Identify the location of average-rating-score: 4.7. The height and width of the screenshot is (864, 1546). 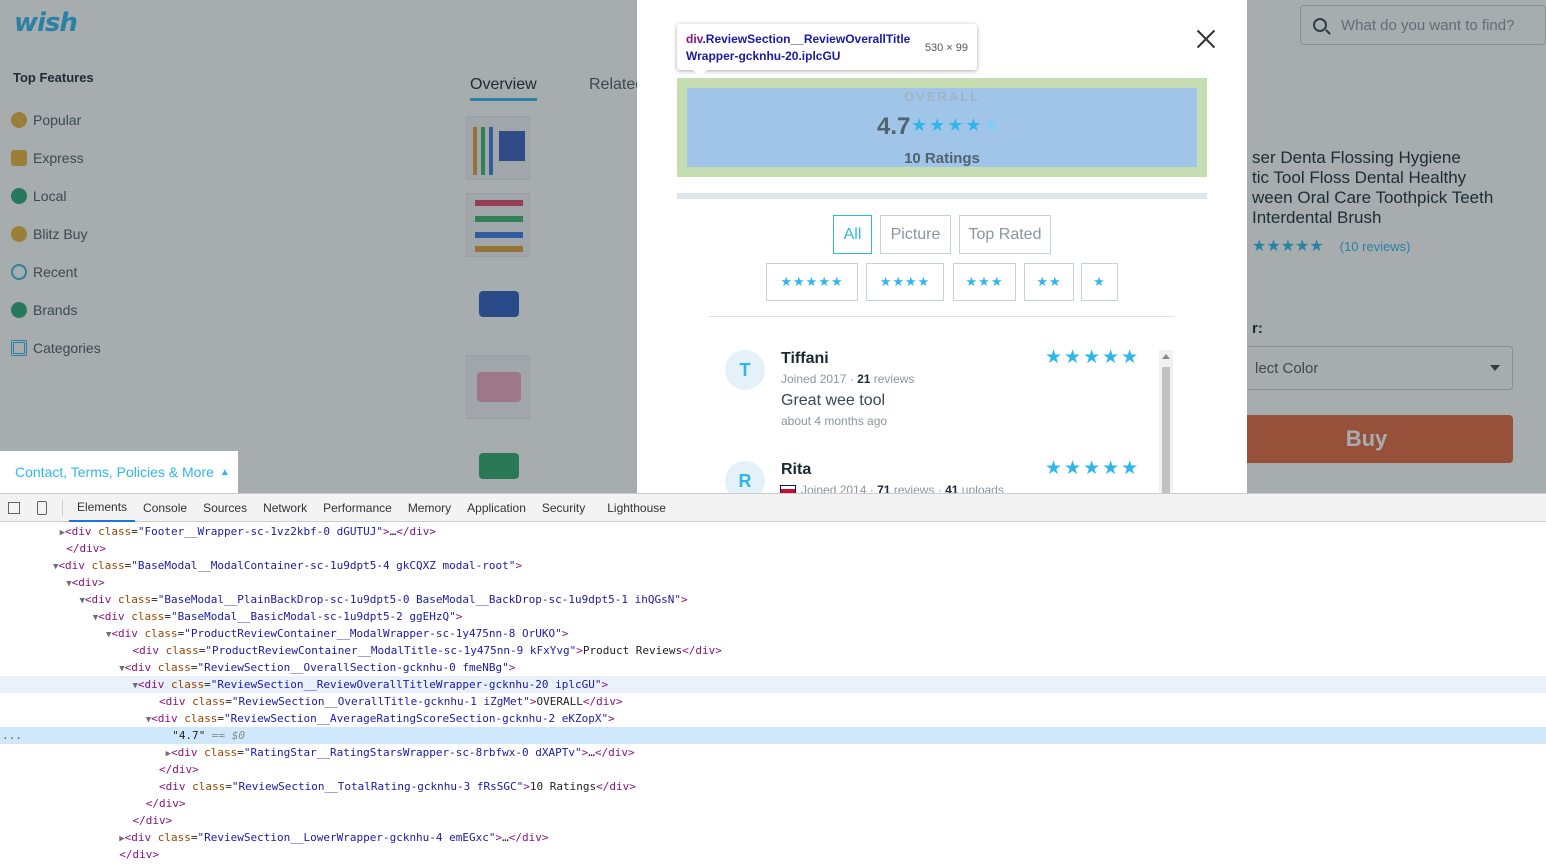
(894, 126).